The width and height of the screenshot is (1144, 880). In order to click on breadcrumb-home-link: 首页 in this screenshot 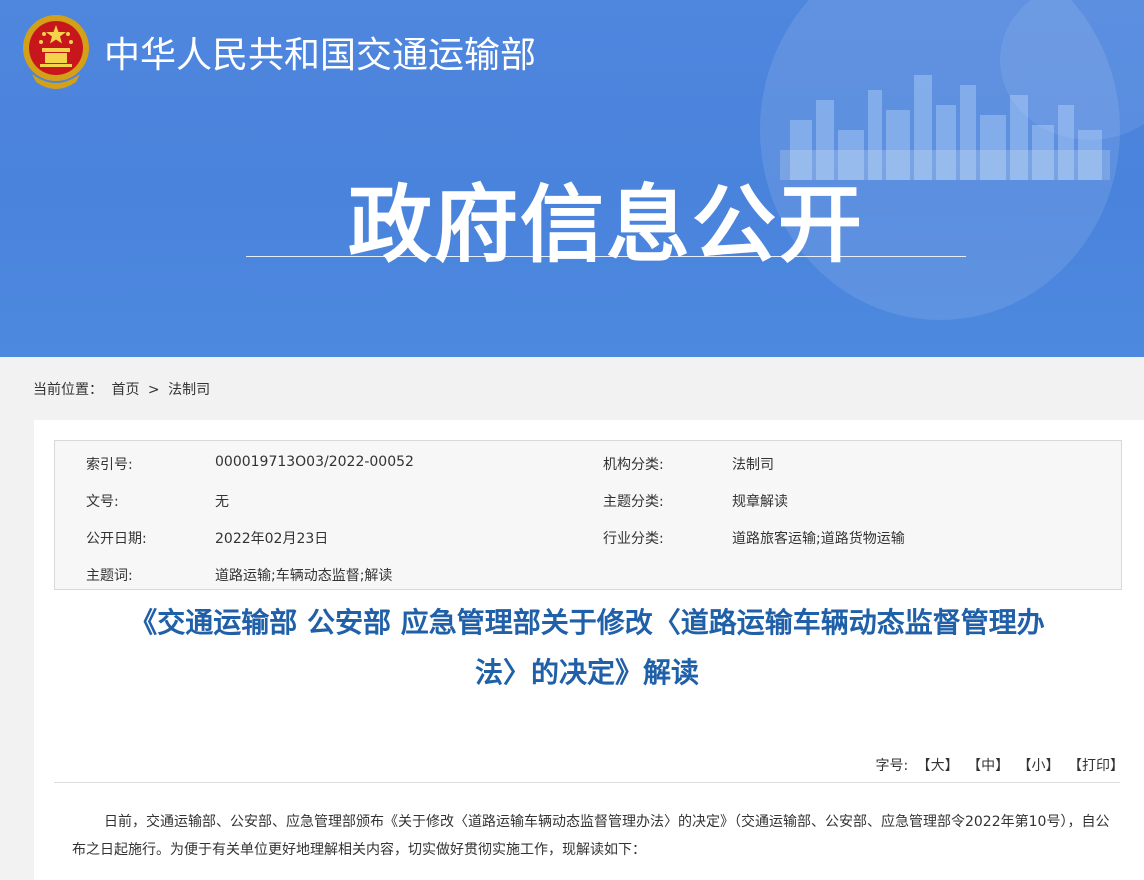, I will do `click(125, 390)`.